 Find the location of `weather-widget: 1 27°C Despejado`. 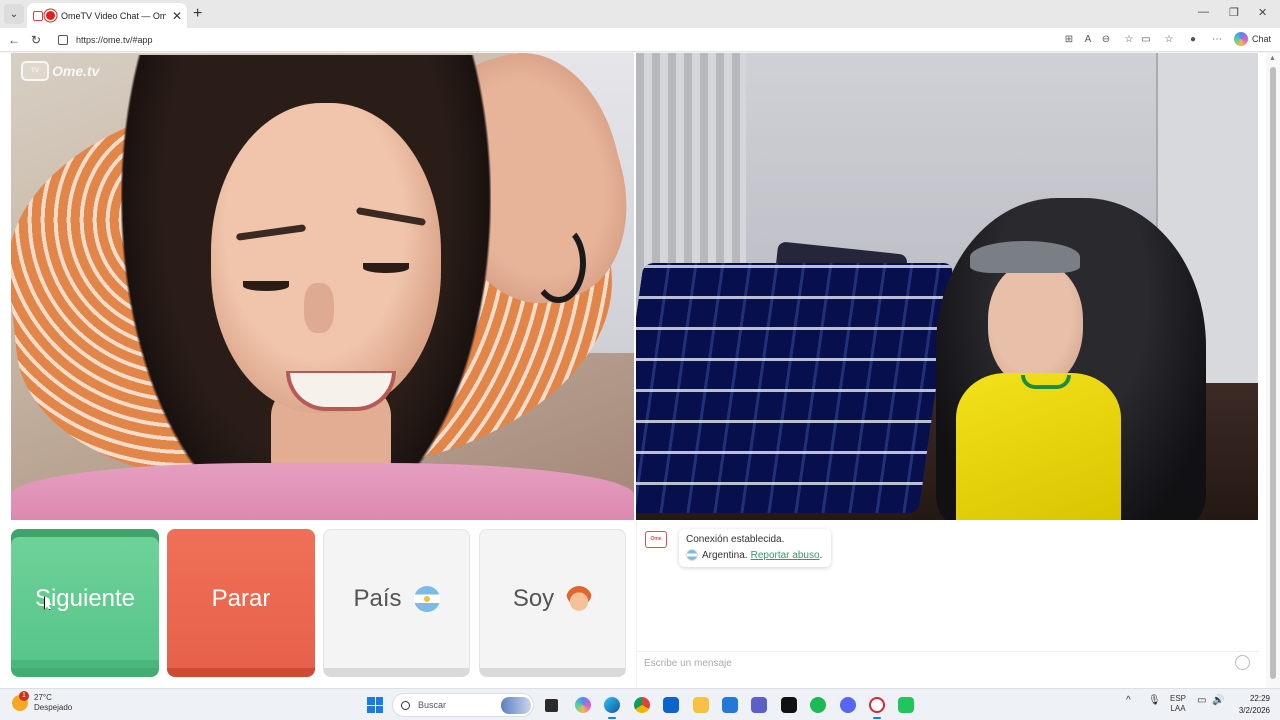

weather-widget: 1 27°C Despejado is located at coordinates (42, 702).